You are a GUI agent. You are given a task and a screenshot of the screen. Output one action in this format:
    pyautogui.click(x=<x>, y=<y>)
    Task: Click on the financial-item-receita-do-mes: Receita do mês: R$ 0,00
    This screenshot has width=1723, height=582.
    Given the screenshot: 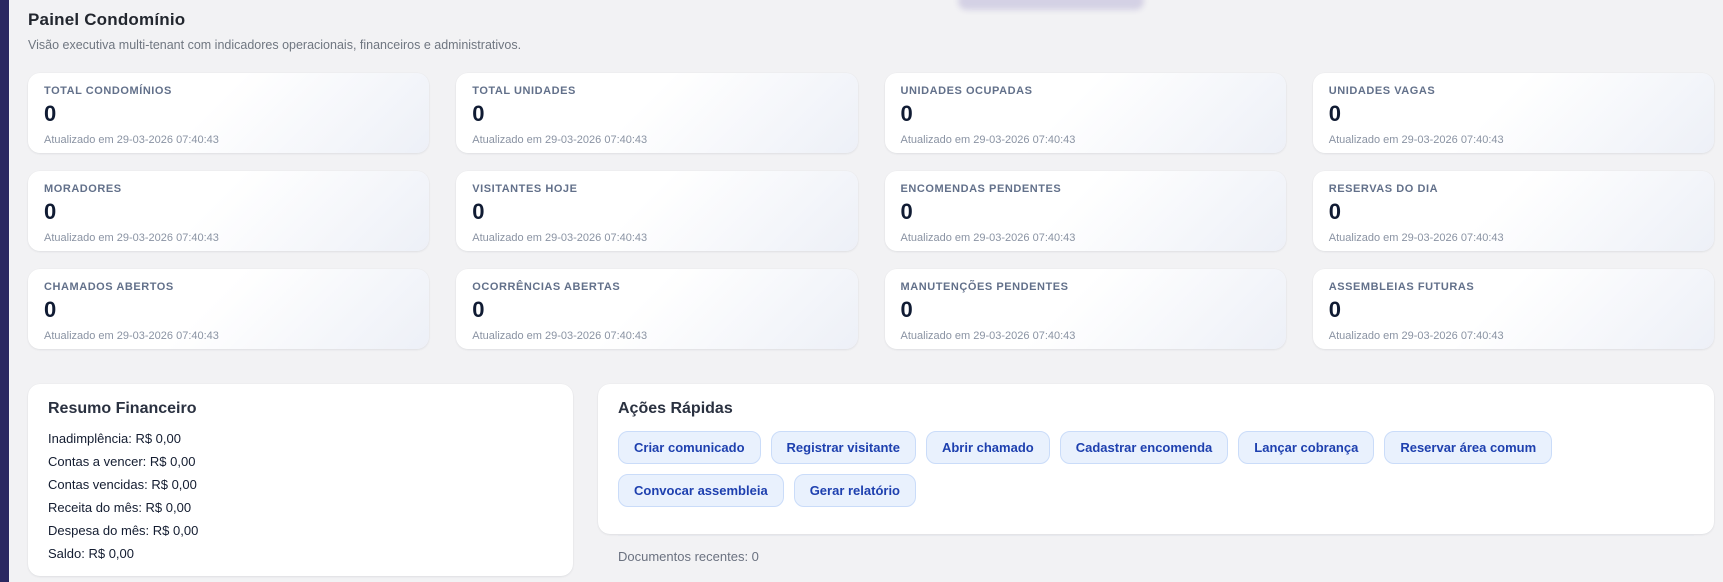 What is the action you would take?
    pyautogui.click(x=120, y=507)
    